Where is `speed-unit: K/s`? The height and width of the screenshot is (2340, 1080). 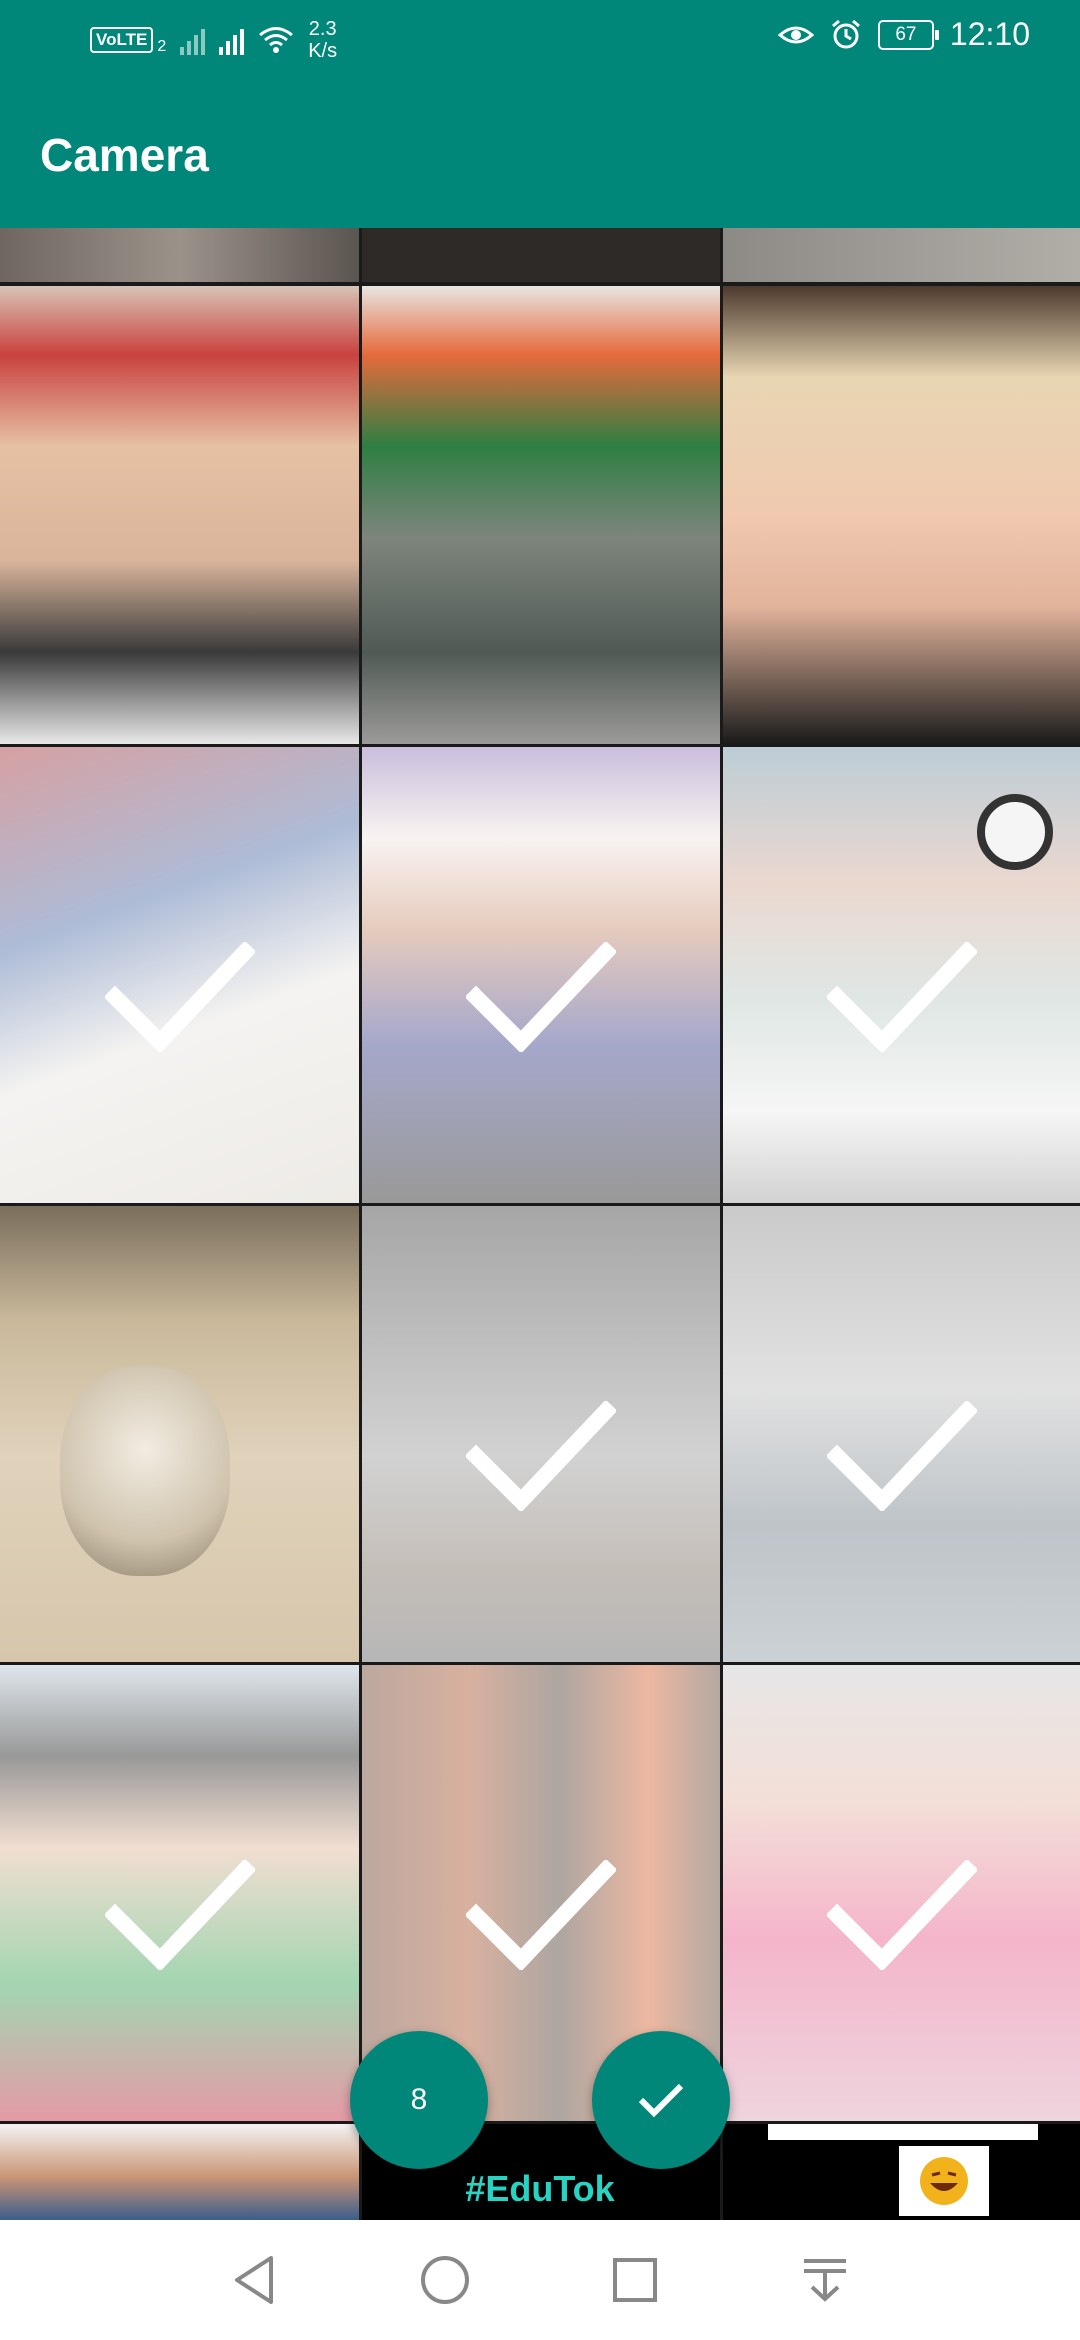 speed-unit: K/s is located at coordinates (323, 51).